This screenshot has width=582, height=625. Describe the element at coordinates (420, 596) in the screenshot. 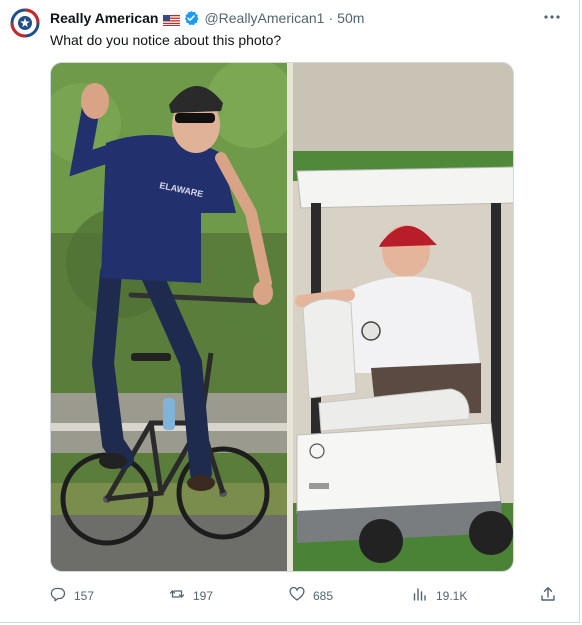

I see `views-icon` at that location.